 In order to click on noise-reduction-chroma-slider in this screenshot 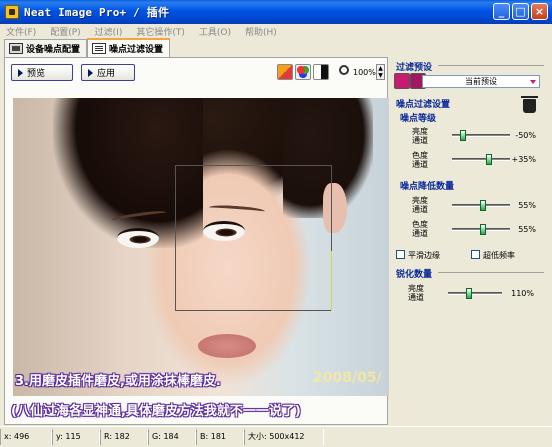, I will do `click(481, 229)`.